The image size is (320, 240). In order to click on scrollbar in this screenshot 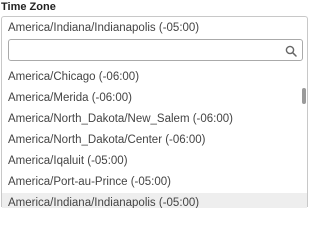, I will do `click(303, 137)`.